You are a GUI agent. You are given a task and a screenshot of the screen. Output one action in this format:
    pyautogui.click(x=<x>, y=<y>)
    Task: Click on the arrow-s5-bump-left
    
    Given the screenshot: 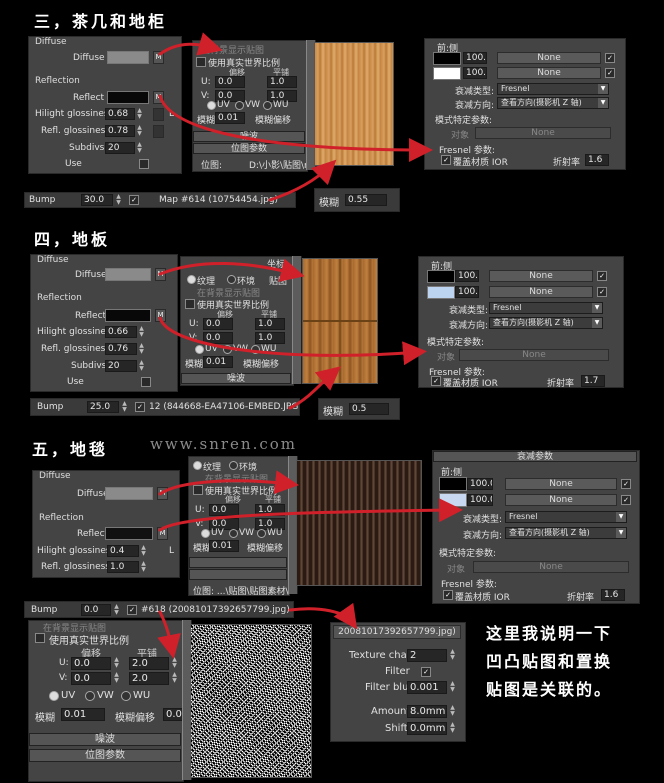 What is the action you would take?
    pyautogui.click(x=169, y=634)
    